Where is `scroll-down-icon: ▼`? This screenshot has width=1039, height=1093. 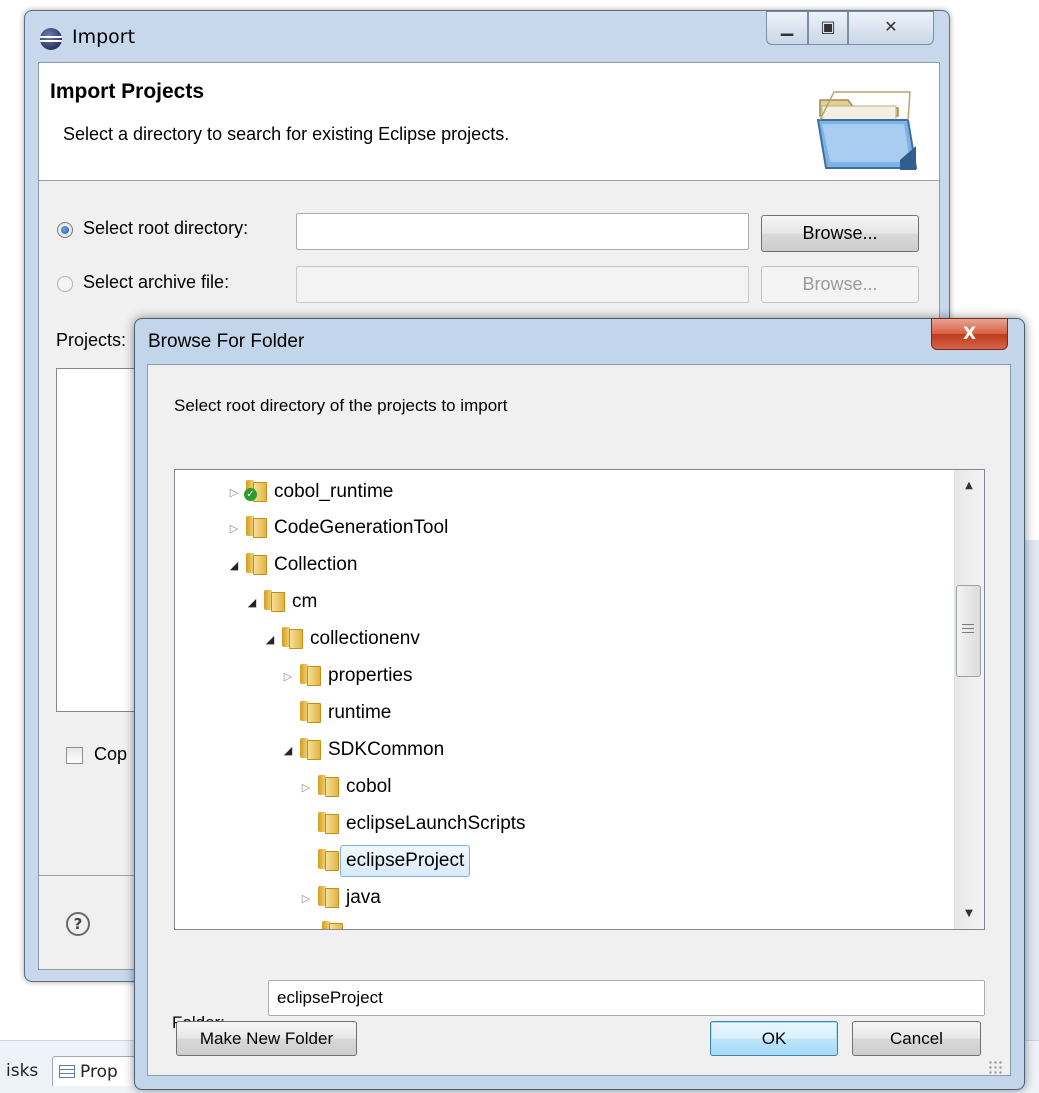 scroll-down-icon: ▼ is located at coordinates (969, 914).